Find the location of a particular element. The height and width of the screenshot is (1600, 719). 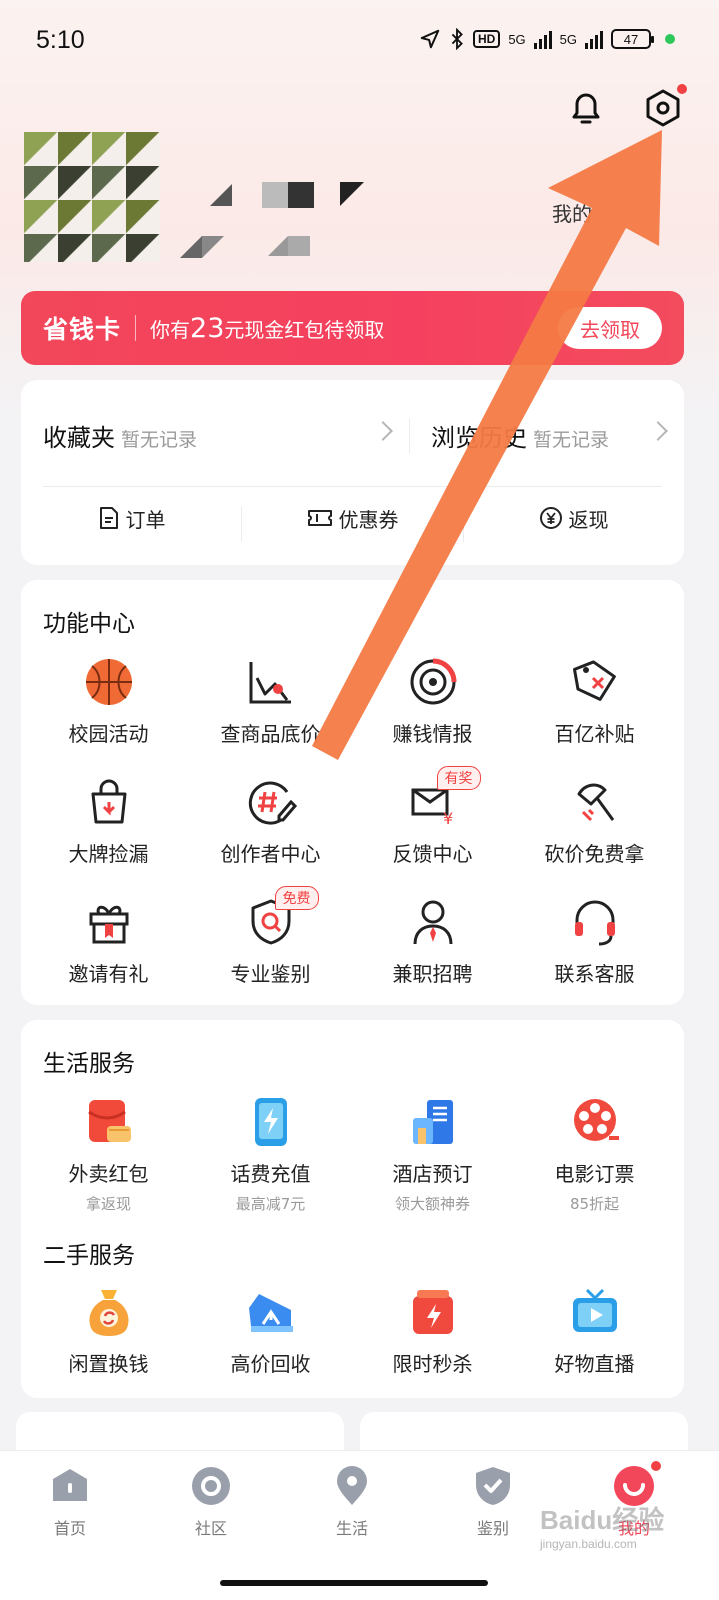

item-sub: 拿返现 is located at coordinates (108, 1204).